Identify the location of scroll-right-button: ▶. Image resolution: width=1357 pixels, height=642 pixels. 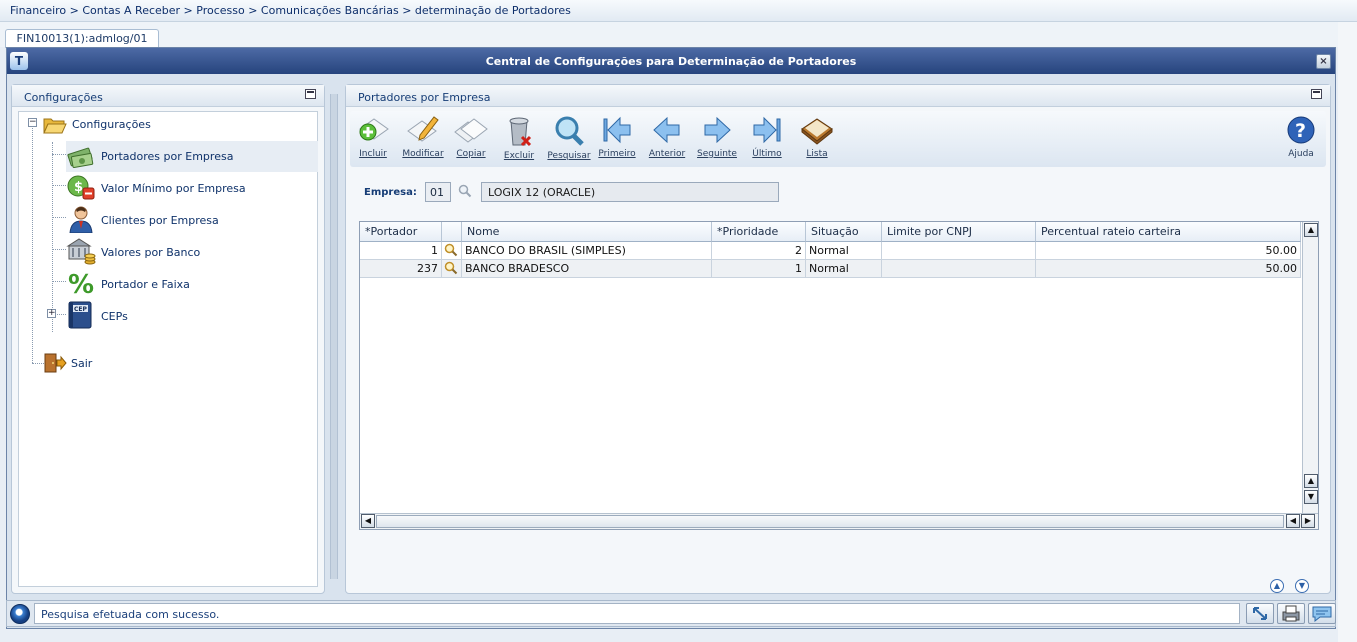
(1308, 521).